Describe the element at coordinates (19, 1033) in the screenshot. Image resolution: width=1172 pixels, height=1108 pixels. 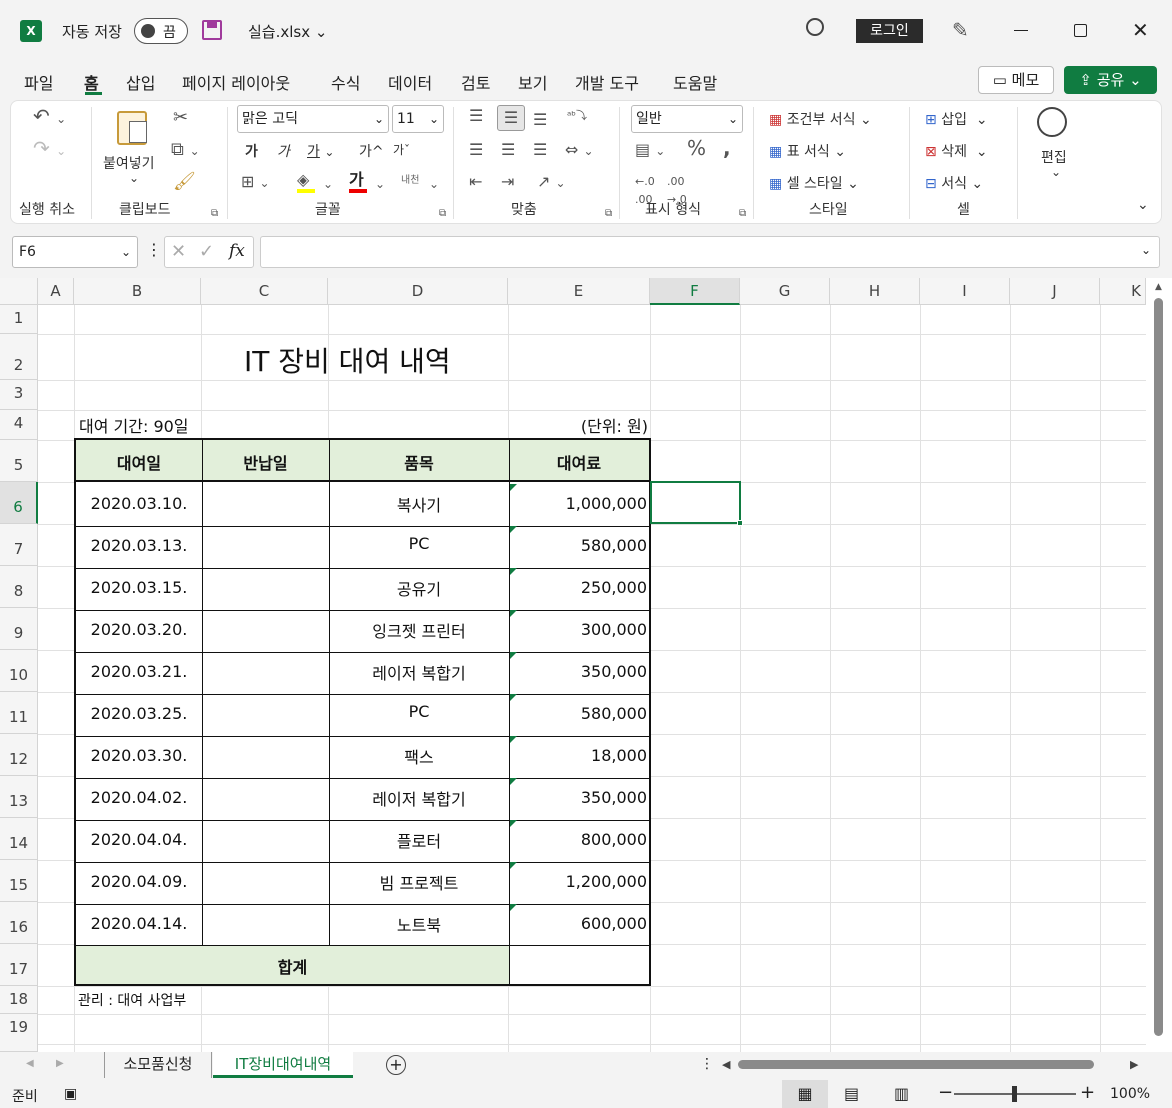
I see `row-header: 19` at that location.